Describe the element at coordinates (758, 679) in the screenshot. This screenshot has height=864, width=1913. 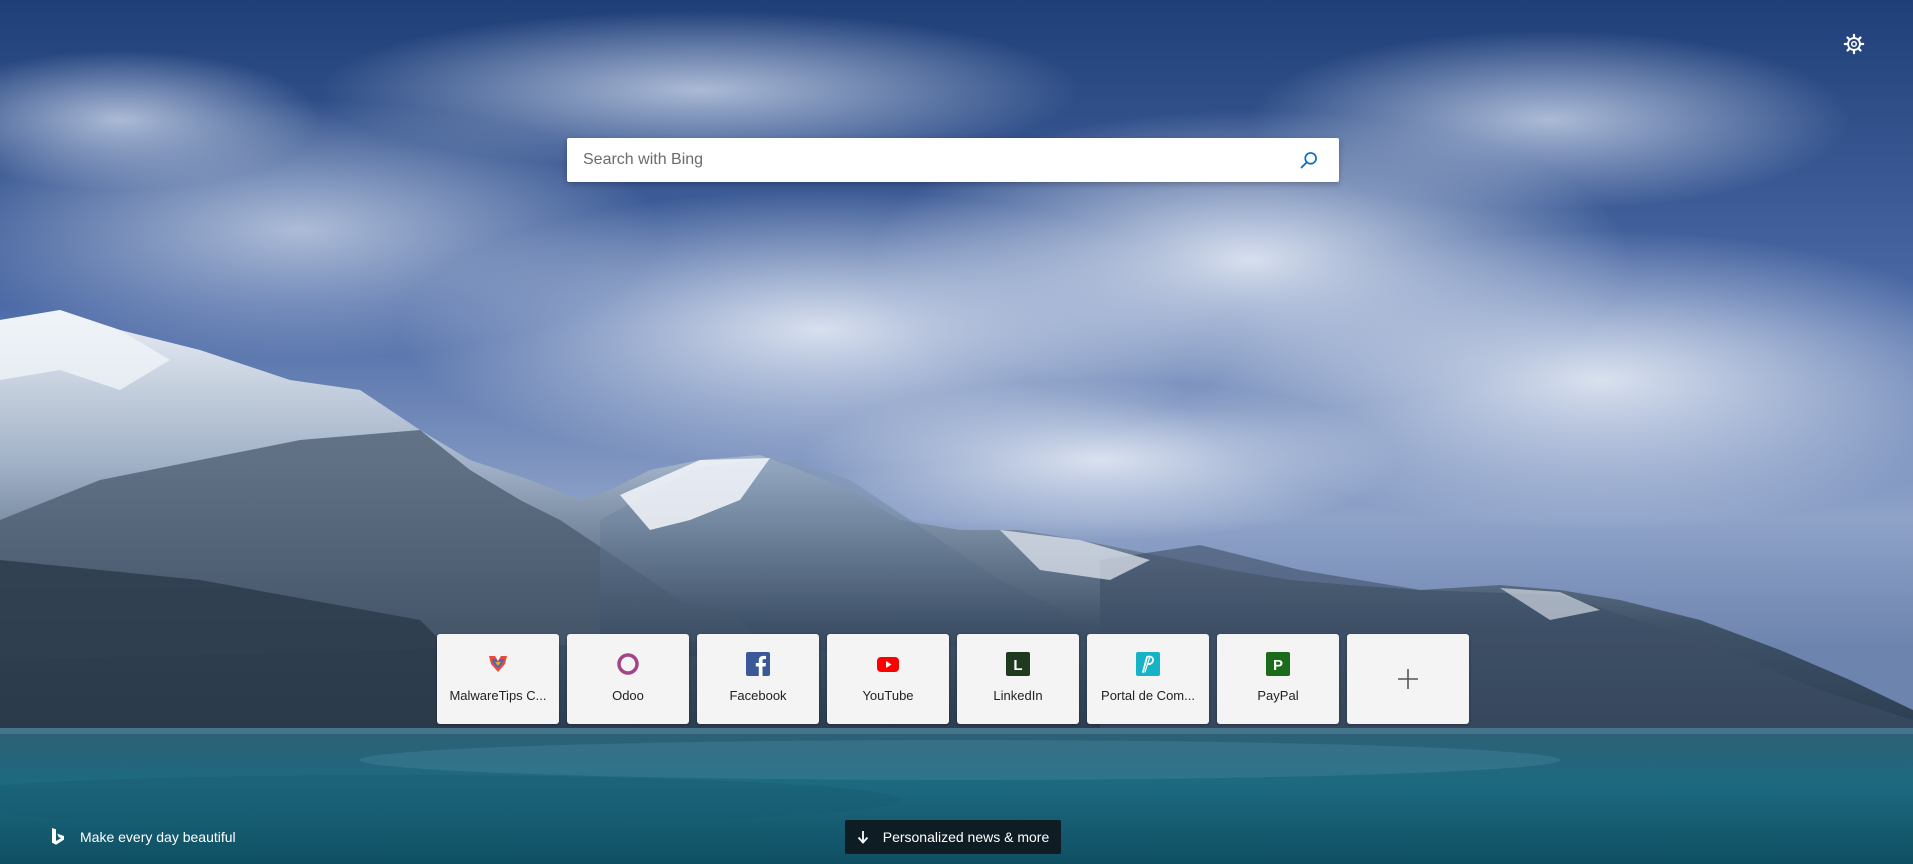
I see `quick-link-facebook: Facebook` at that location.